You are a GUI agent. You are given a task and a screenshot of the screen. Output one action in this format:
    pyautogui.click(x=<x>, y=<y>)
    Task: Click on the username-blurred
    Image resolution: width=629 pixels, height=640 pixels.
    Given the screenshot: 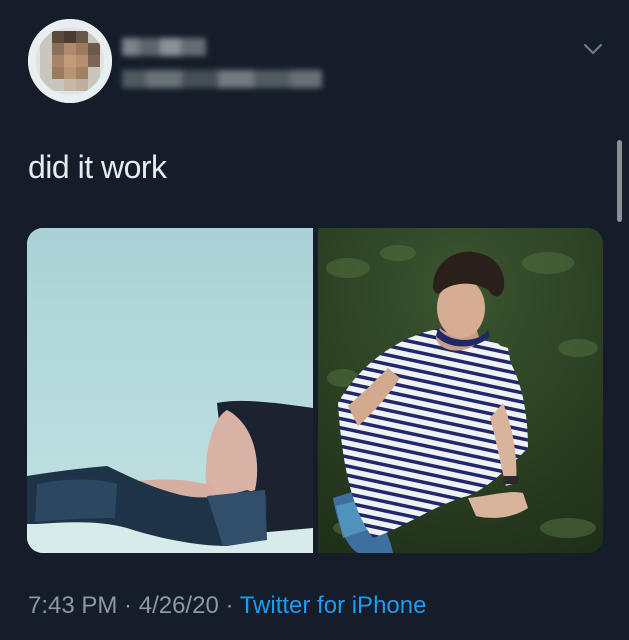 What is the action you would take?
    pyautogui.click(x=222, y=79)
    